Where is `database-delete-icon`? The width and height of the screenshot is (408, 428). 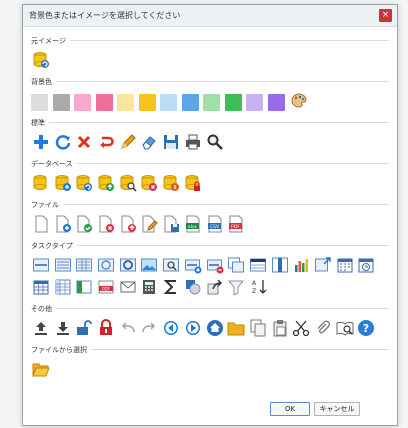 database-delete-icon is located at coordinates (149, 183).